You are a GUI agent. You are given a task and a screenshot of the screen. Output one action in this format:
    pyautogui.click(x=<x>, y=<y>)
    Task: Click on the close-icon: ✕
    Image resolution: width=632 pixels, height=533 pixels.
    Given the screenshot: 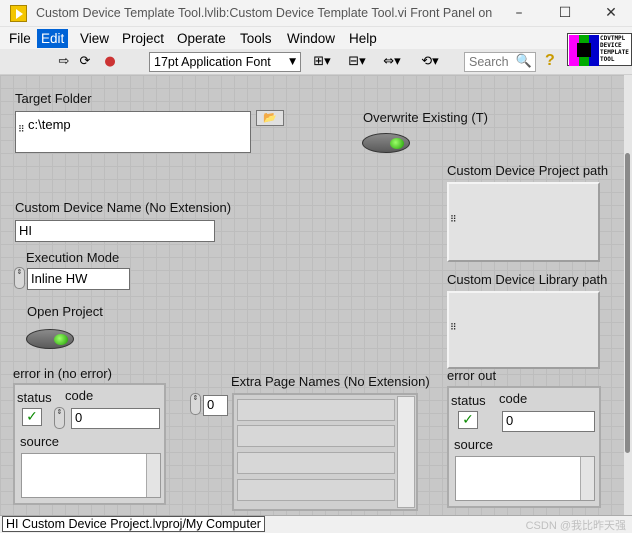 What is the action you would take?
    pyautogui.click(x=611, y=13)
    